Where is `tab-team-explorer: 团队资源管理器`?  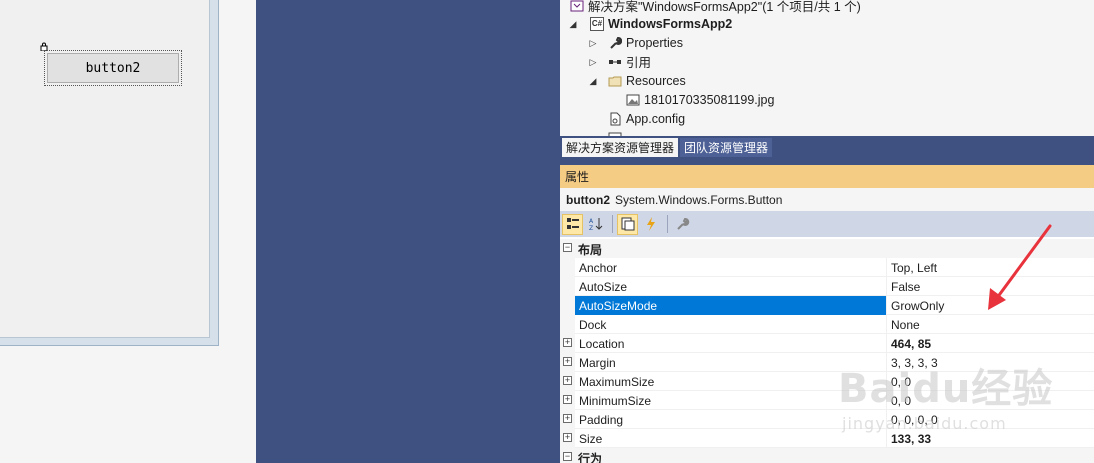
tab-team-explorer: 团队资源管理器 is located at coordinates (726, 147).